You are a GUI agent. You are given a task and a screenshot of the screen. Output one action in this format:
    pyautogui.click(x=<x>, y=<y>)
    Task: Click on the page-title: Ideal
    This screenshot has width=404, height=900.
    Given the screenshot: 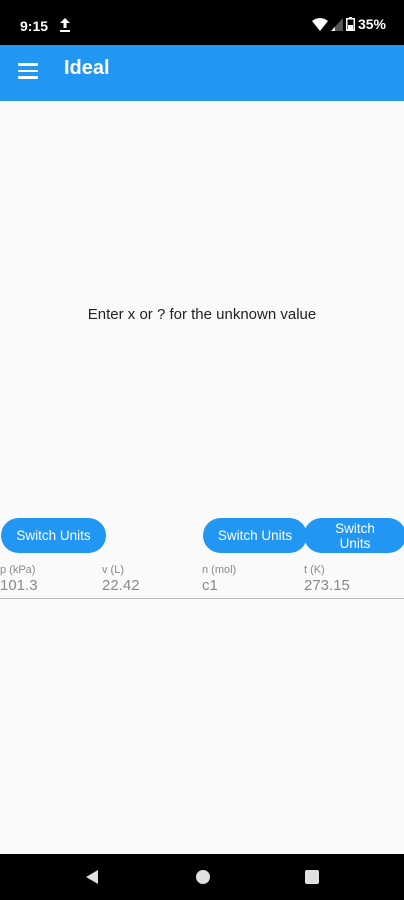 What is the action you would take?
    pyautogui.click(x=87, y=68)
    